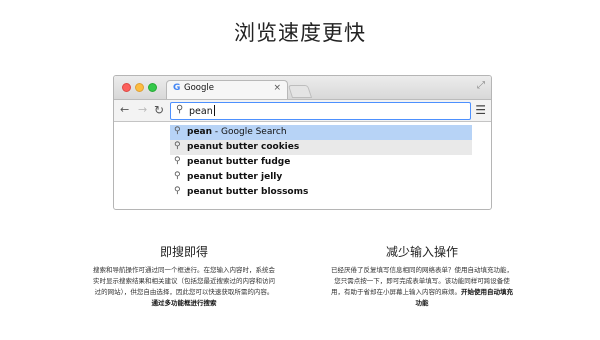 Image resolution: width=600 pixels, height=340 pixels. Describe the element at coordinates (249, 131) in the screenshot. I see `suggestion-suffix: - Google Search` at that location.